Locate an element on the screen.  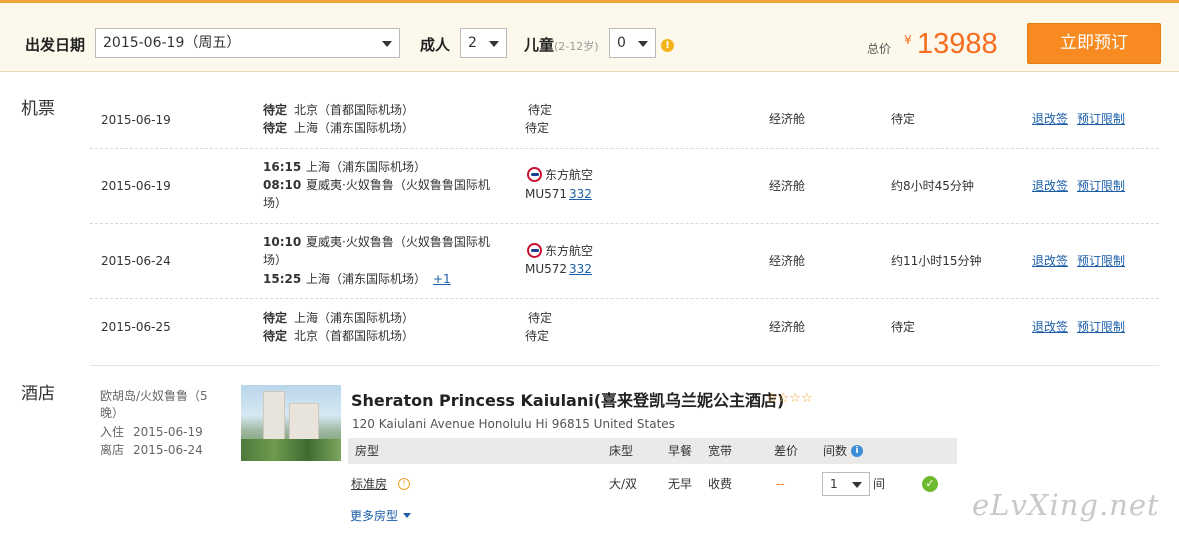
palm-trees-shape is located at coordinates (291, 450).